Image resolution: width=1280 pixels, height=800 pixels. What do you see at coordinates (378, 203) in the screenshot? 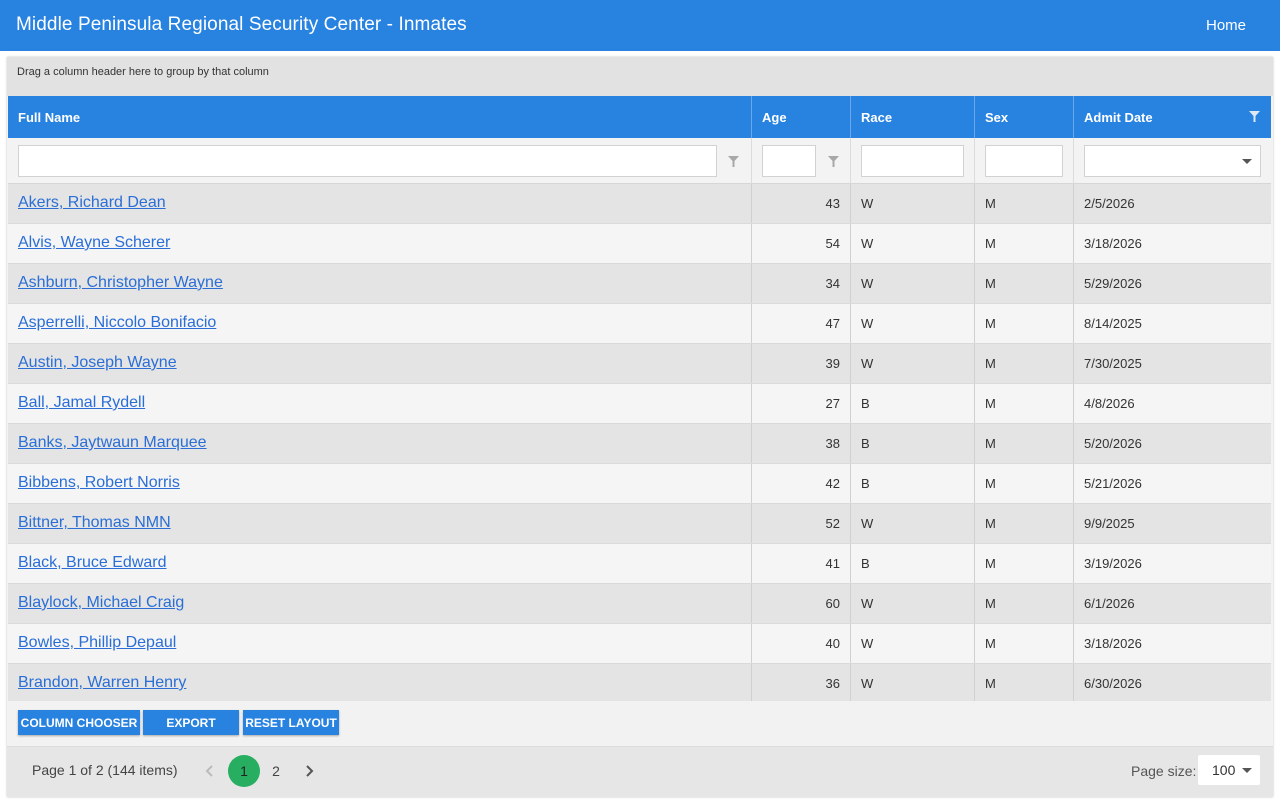
I see `inmate-name-link: Akers, Richard Dean` at bounding box center [378, 203].